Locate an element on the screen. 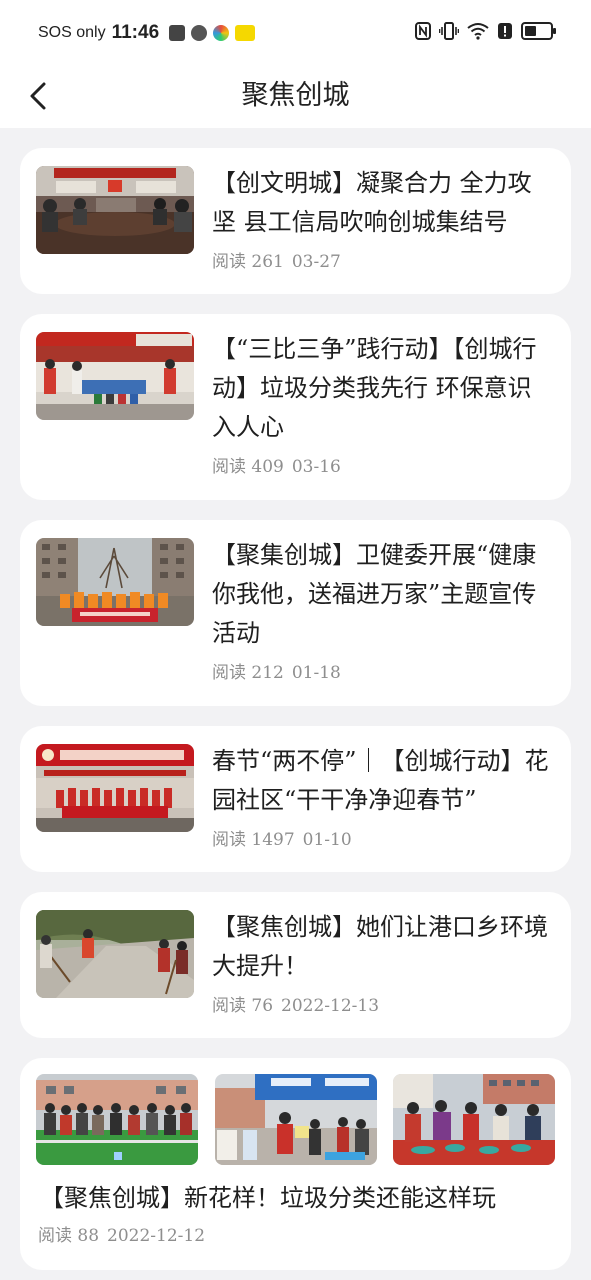 The width and height of the screenshot is (591, 1280). page-title: 聚焦创城 is located at coordinates (295, 95).